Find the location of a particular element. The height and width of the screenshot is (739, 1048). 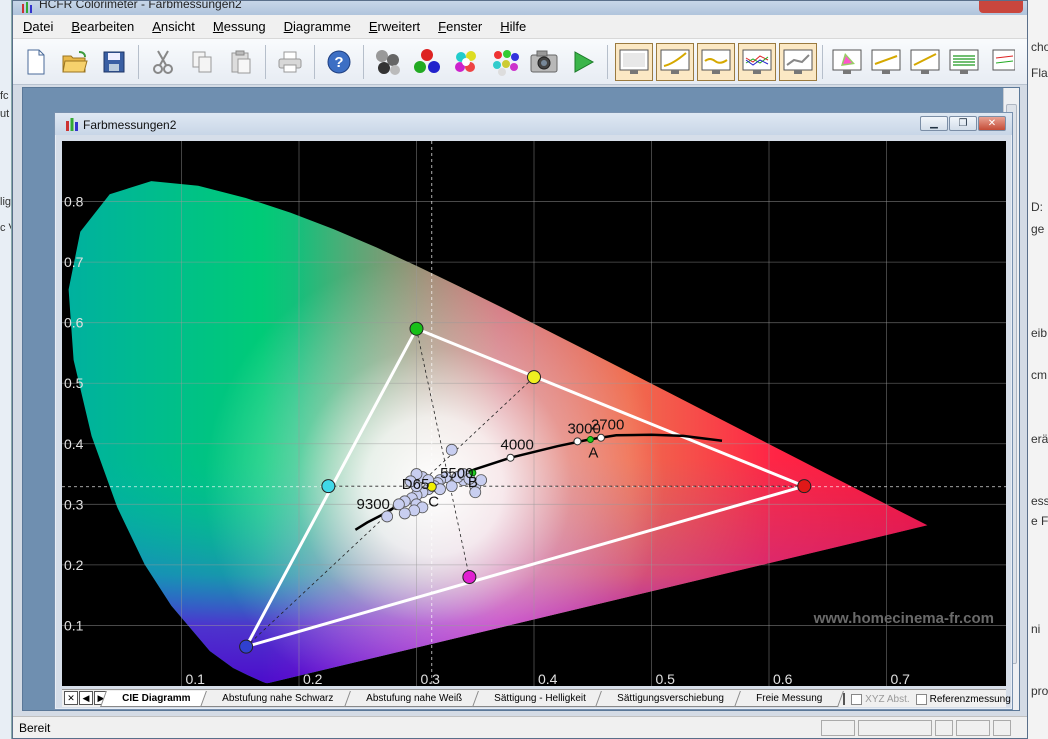

y-tick-label: 0.1 is located at coordinates (74, 625).